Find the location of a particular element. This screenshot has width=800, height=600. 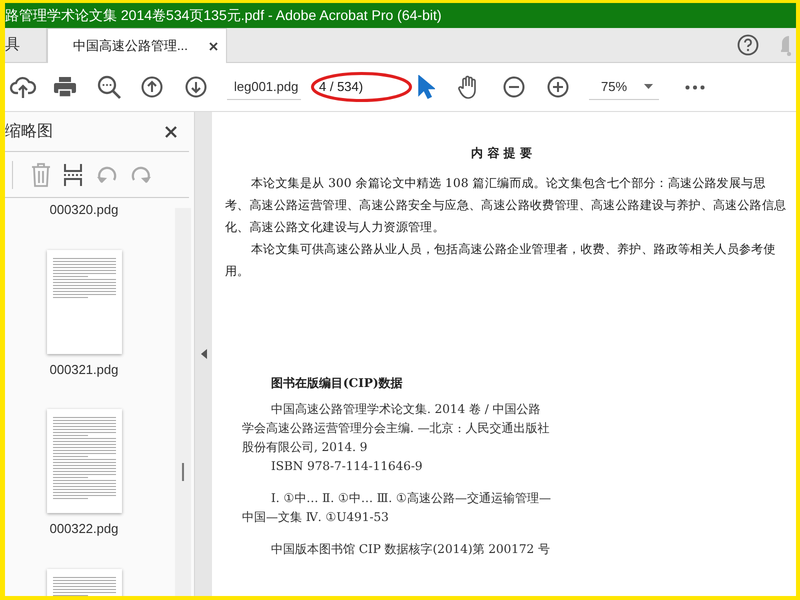

document-tab: 具 is located at coordinates (26, 45).